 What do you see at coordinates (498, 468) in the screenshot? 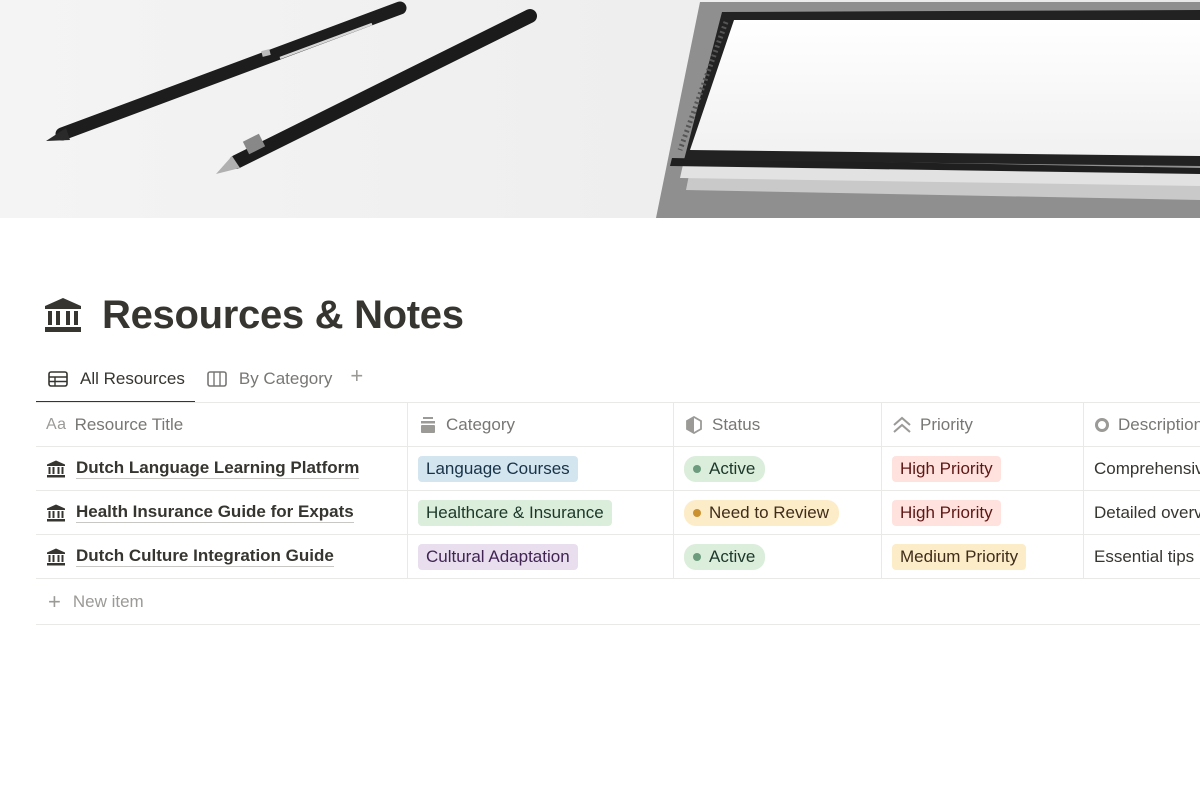
I see `category-tag: Language Courses` at bounding box center [498, 468].